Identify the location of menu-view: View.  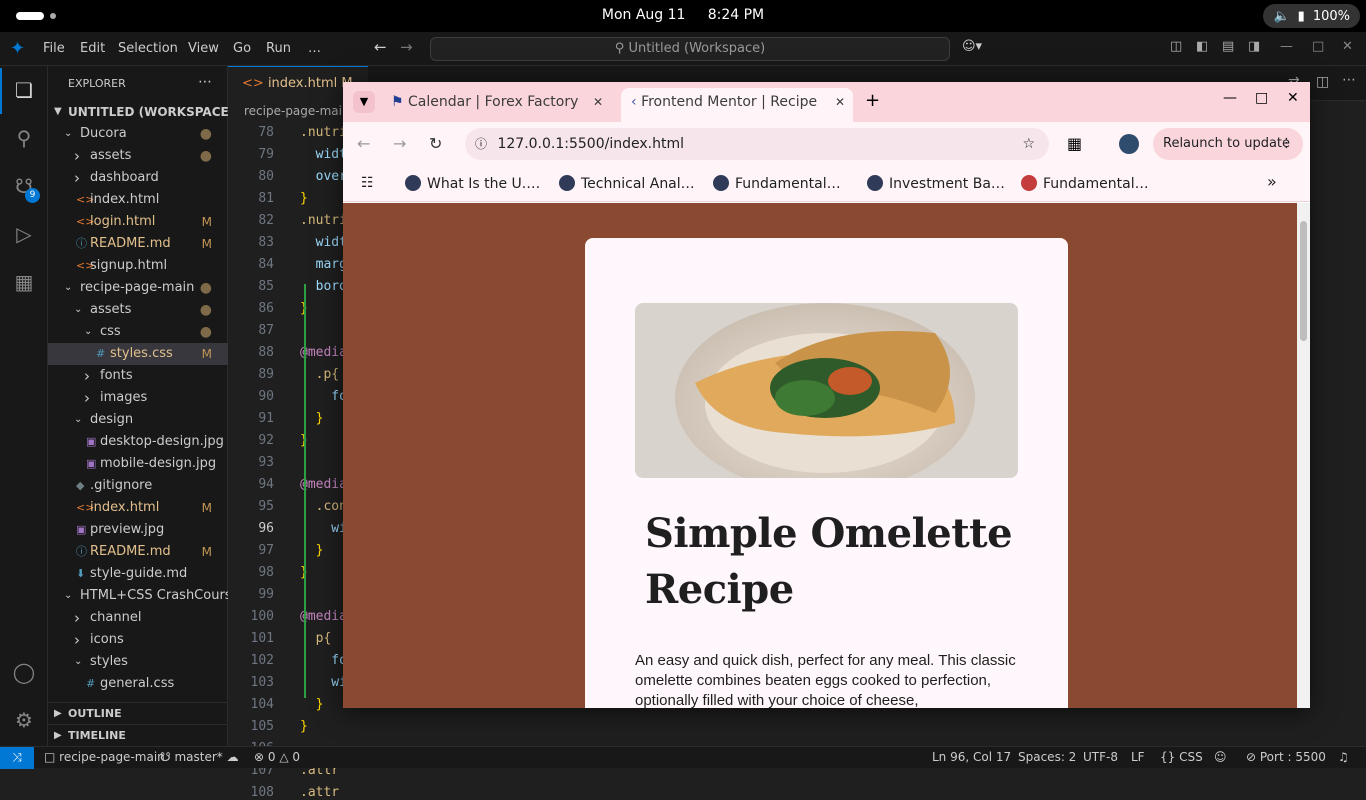
(203, 48).